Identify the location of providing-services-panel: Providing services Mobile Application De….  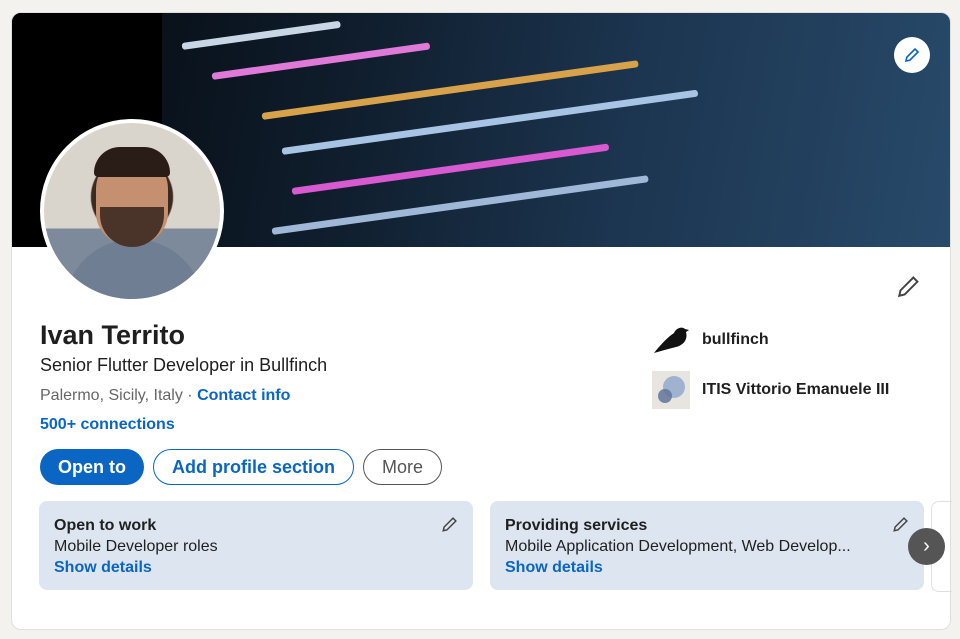
(707, 545).